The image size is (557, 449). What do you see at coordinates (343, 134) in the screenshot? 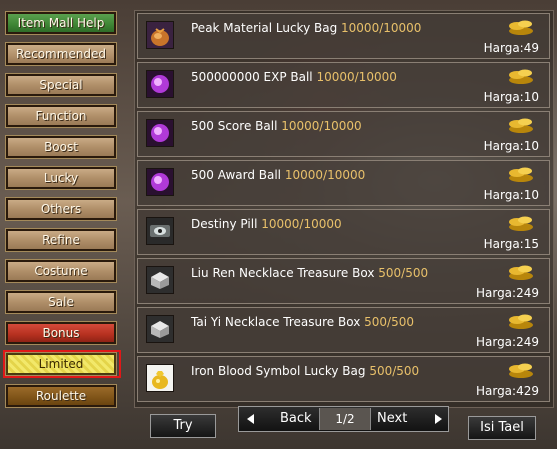
I see `item-row: 500 Score Ball 10000/10000 Harga:10` at bounding box center [343, 134].